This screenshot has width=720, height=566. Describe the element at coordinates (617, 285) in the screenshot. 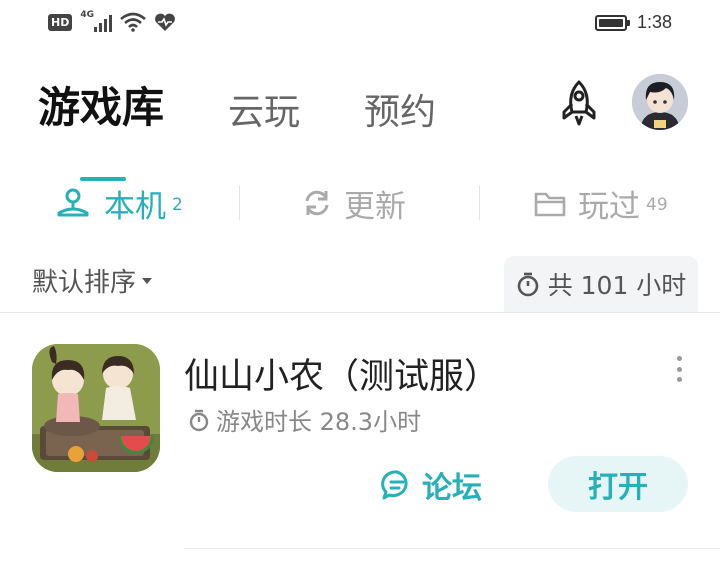

I see `total-hours-label: 共 101 小时` at that location.